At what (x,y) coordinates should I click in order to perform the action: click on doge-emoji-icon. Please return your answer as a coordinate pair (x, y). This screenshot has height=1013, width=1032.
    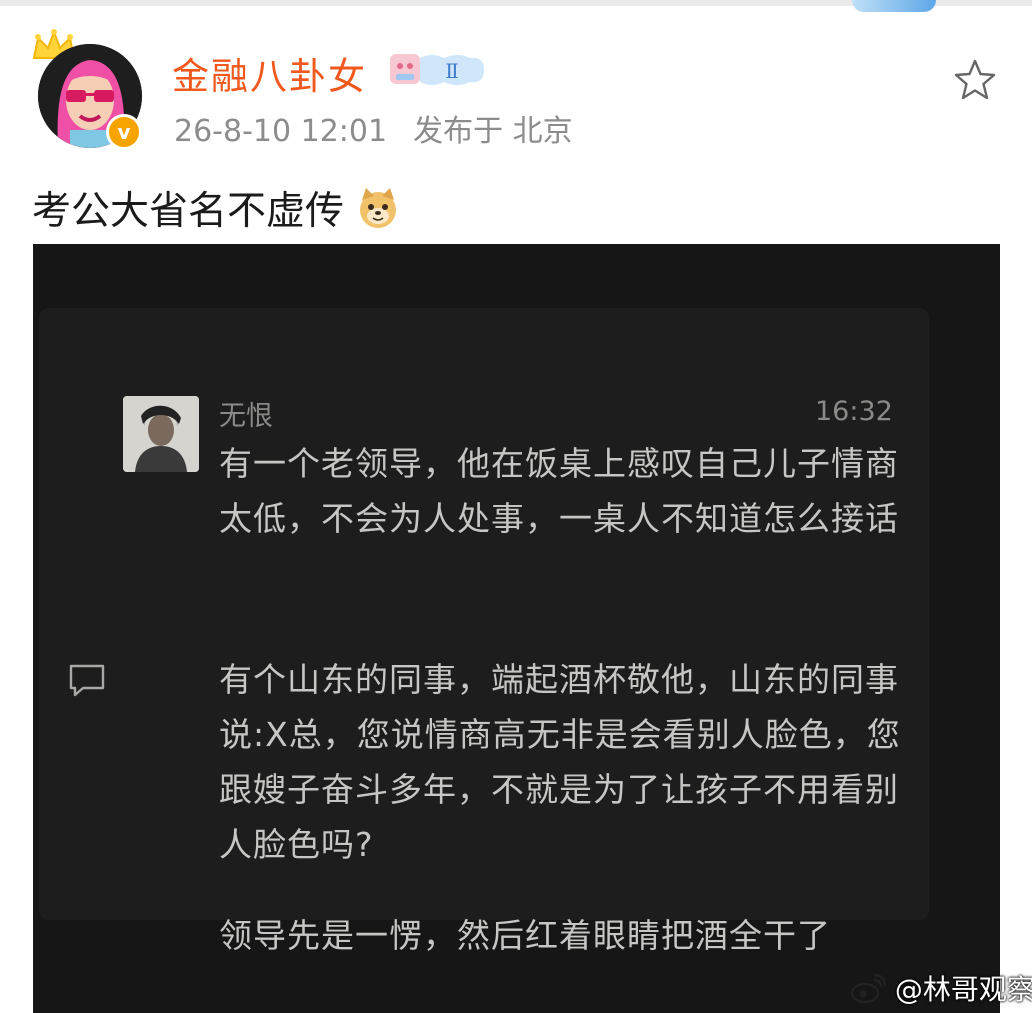
    Looking at the image, I should click on (378, 208).